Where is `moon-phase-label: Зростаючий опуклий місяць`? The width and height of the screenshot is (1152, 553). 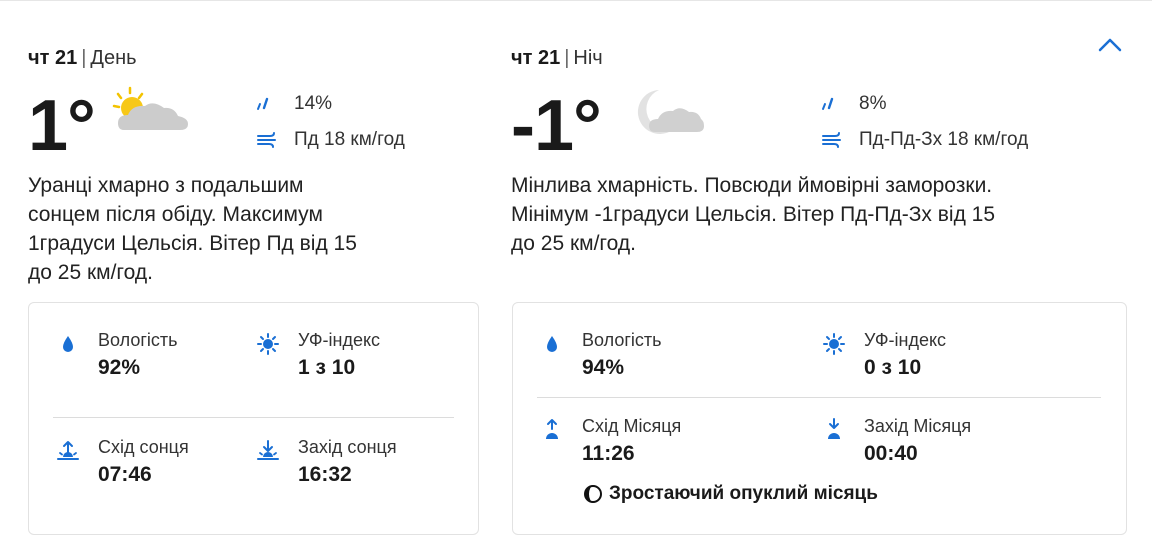
moon-phase-label: Зростаючий опуклий місяць is located at coordinates (743, 493).